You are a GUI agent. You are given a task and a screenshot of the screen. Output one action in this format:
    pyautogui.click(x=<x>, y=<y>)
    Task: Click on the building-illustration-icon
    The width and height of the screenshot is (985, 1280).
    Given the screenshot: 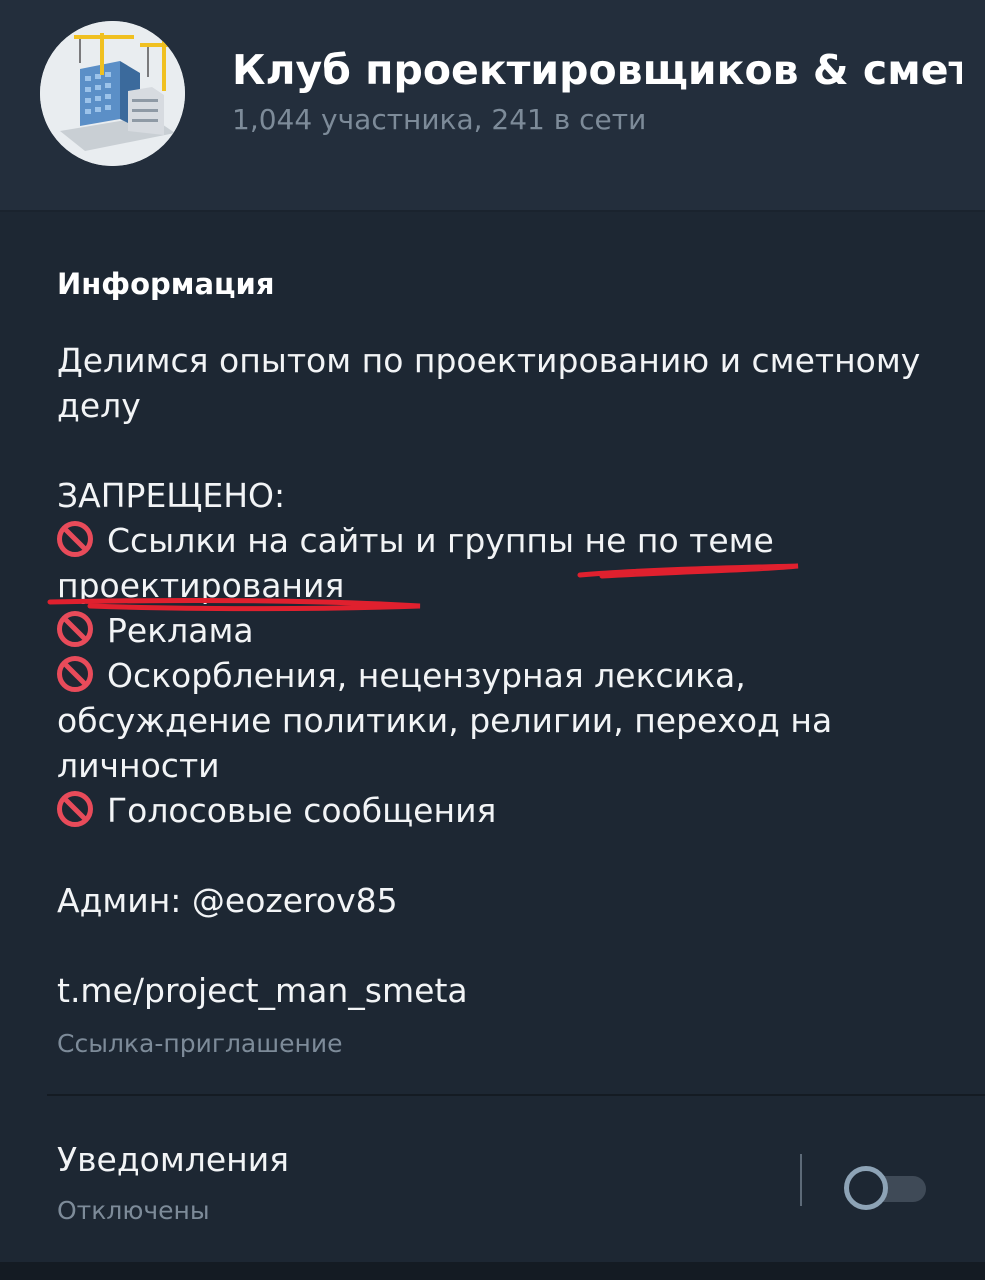 What is the action you would take?
    pyautogui.click(x=112, y=93)
    